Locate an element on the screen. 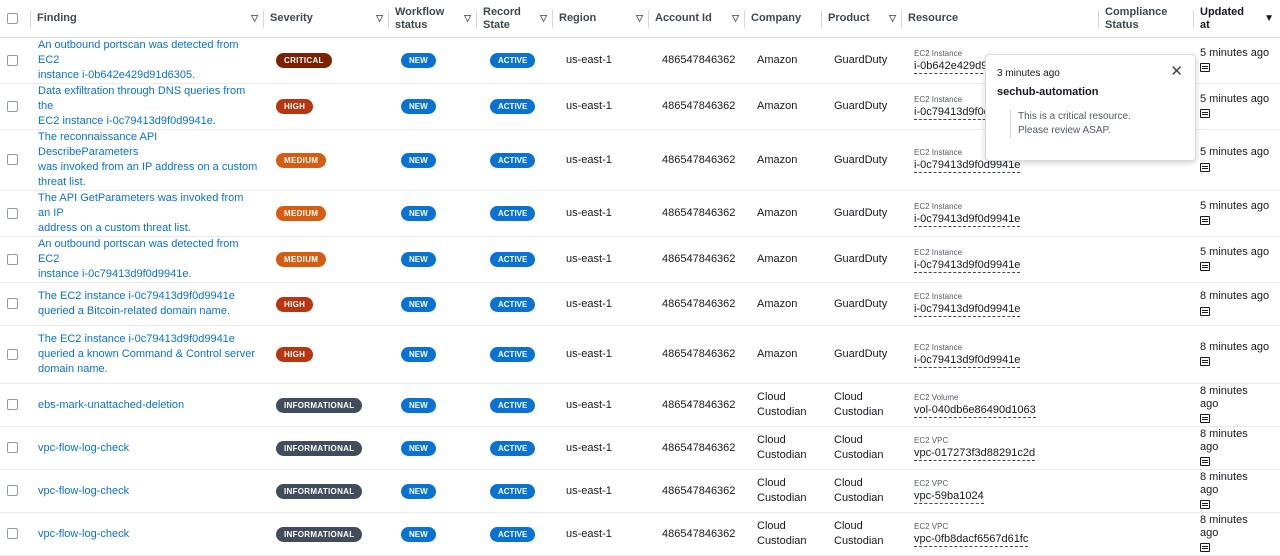  resource-type: EC2 Volume is located at coordinates (936, 397).